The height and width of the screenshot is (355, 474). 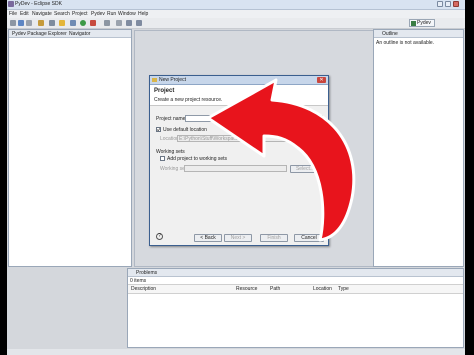 I want to click on menu-project: Project, so click(x=80, y=14).